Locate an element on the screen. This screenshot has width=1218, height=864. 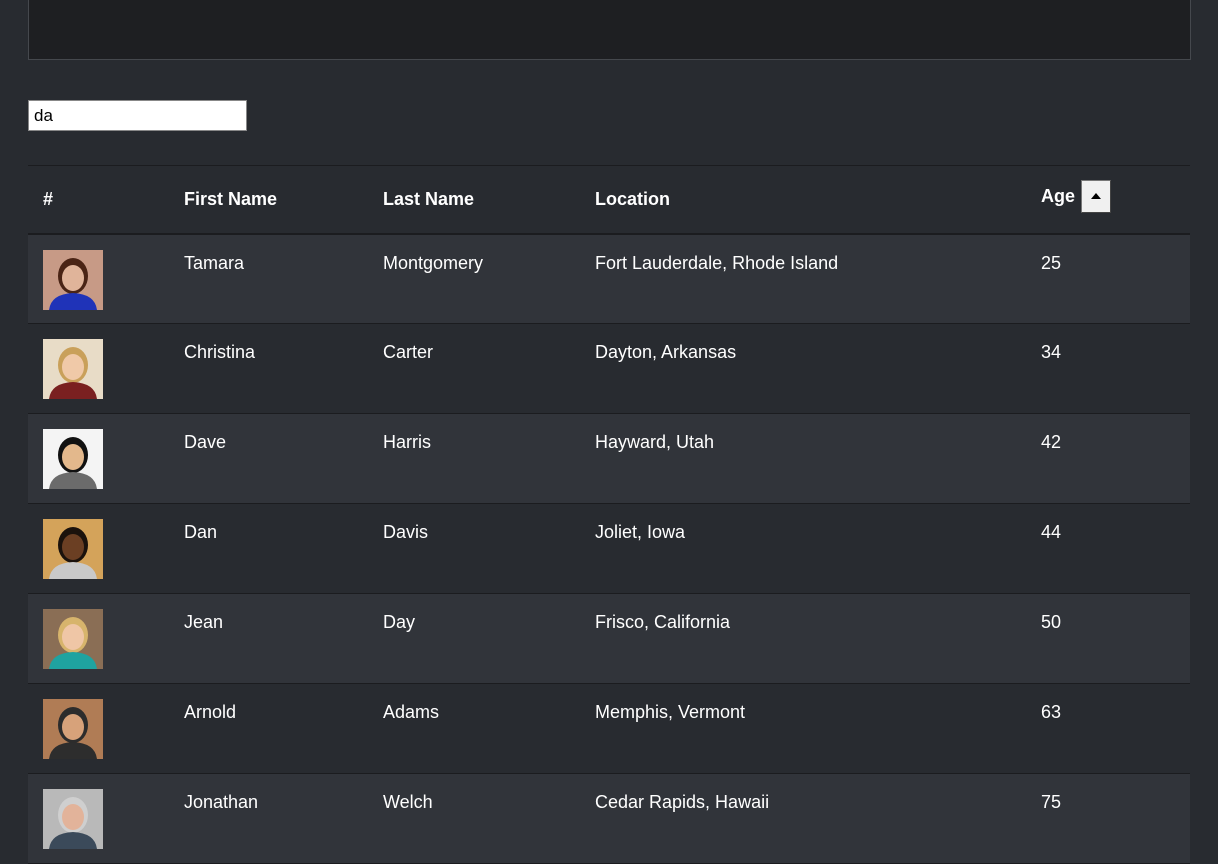
table-row: Dave Harris Hayward, Utah 42 is located at coordinates (609, 458).